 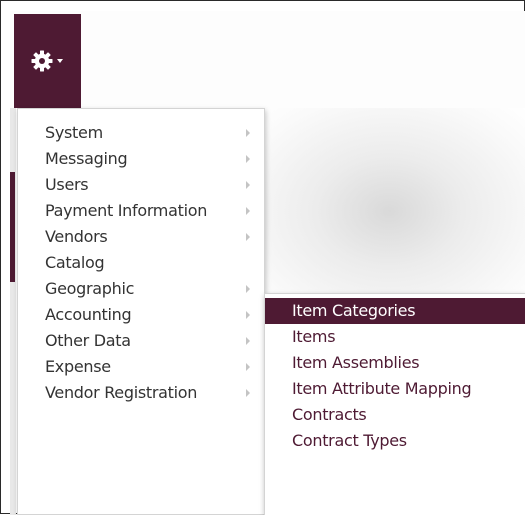 I want to click on menu-item-catalog: Catalog, so click(x=141, y=263).